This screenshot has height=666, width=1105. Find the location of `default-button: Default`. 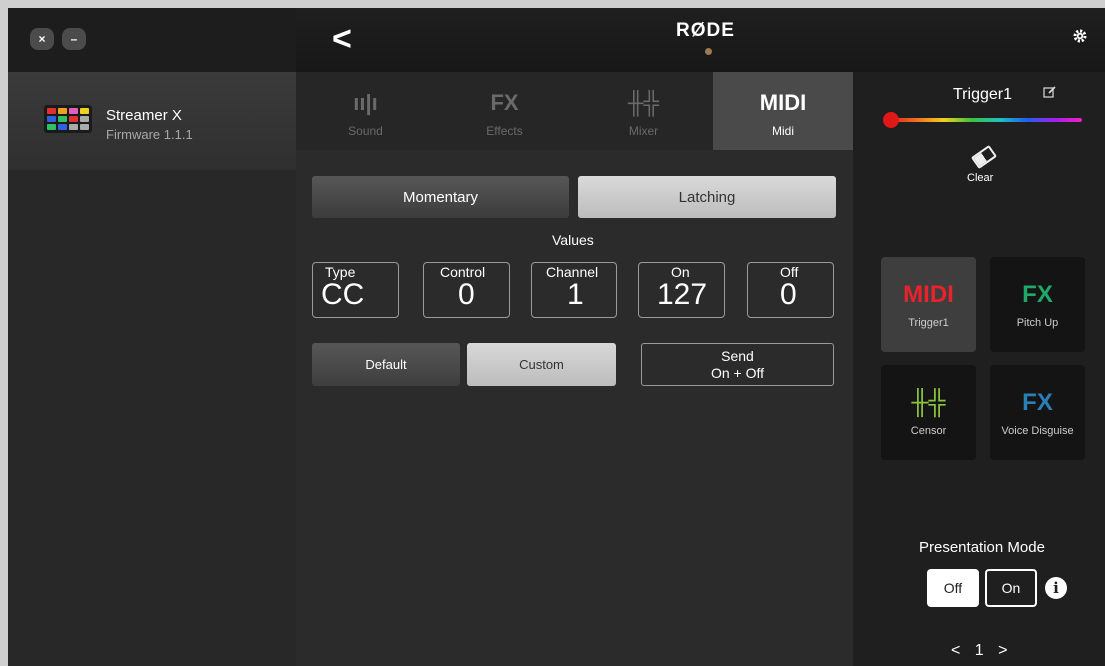

default-button: Default is located at coordinates (386, 364).